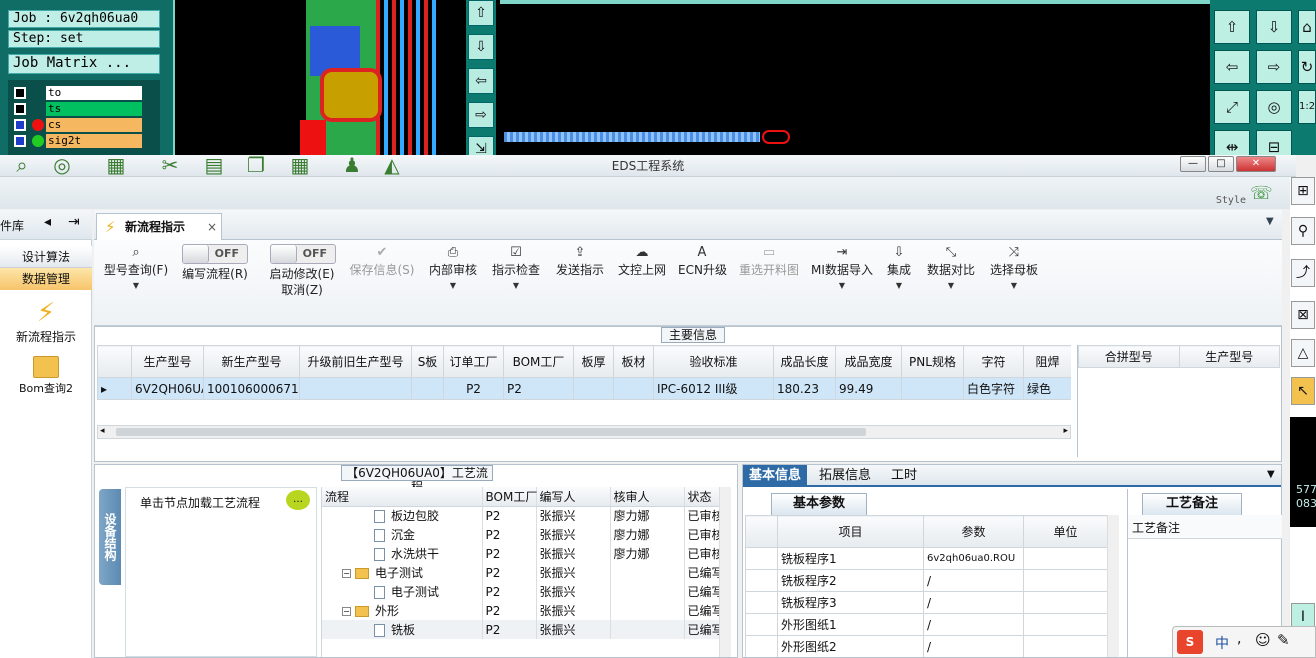  What do you see at coordinates (1271, 474) in the screenshot?
I see `dropdown-arrow-icon: ▼` at bounding box center [1271, 474].